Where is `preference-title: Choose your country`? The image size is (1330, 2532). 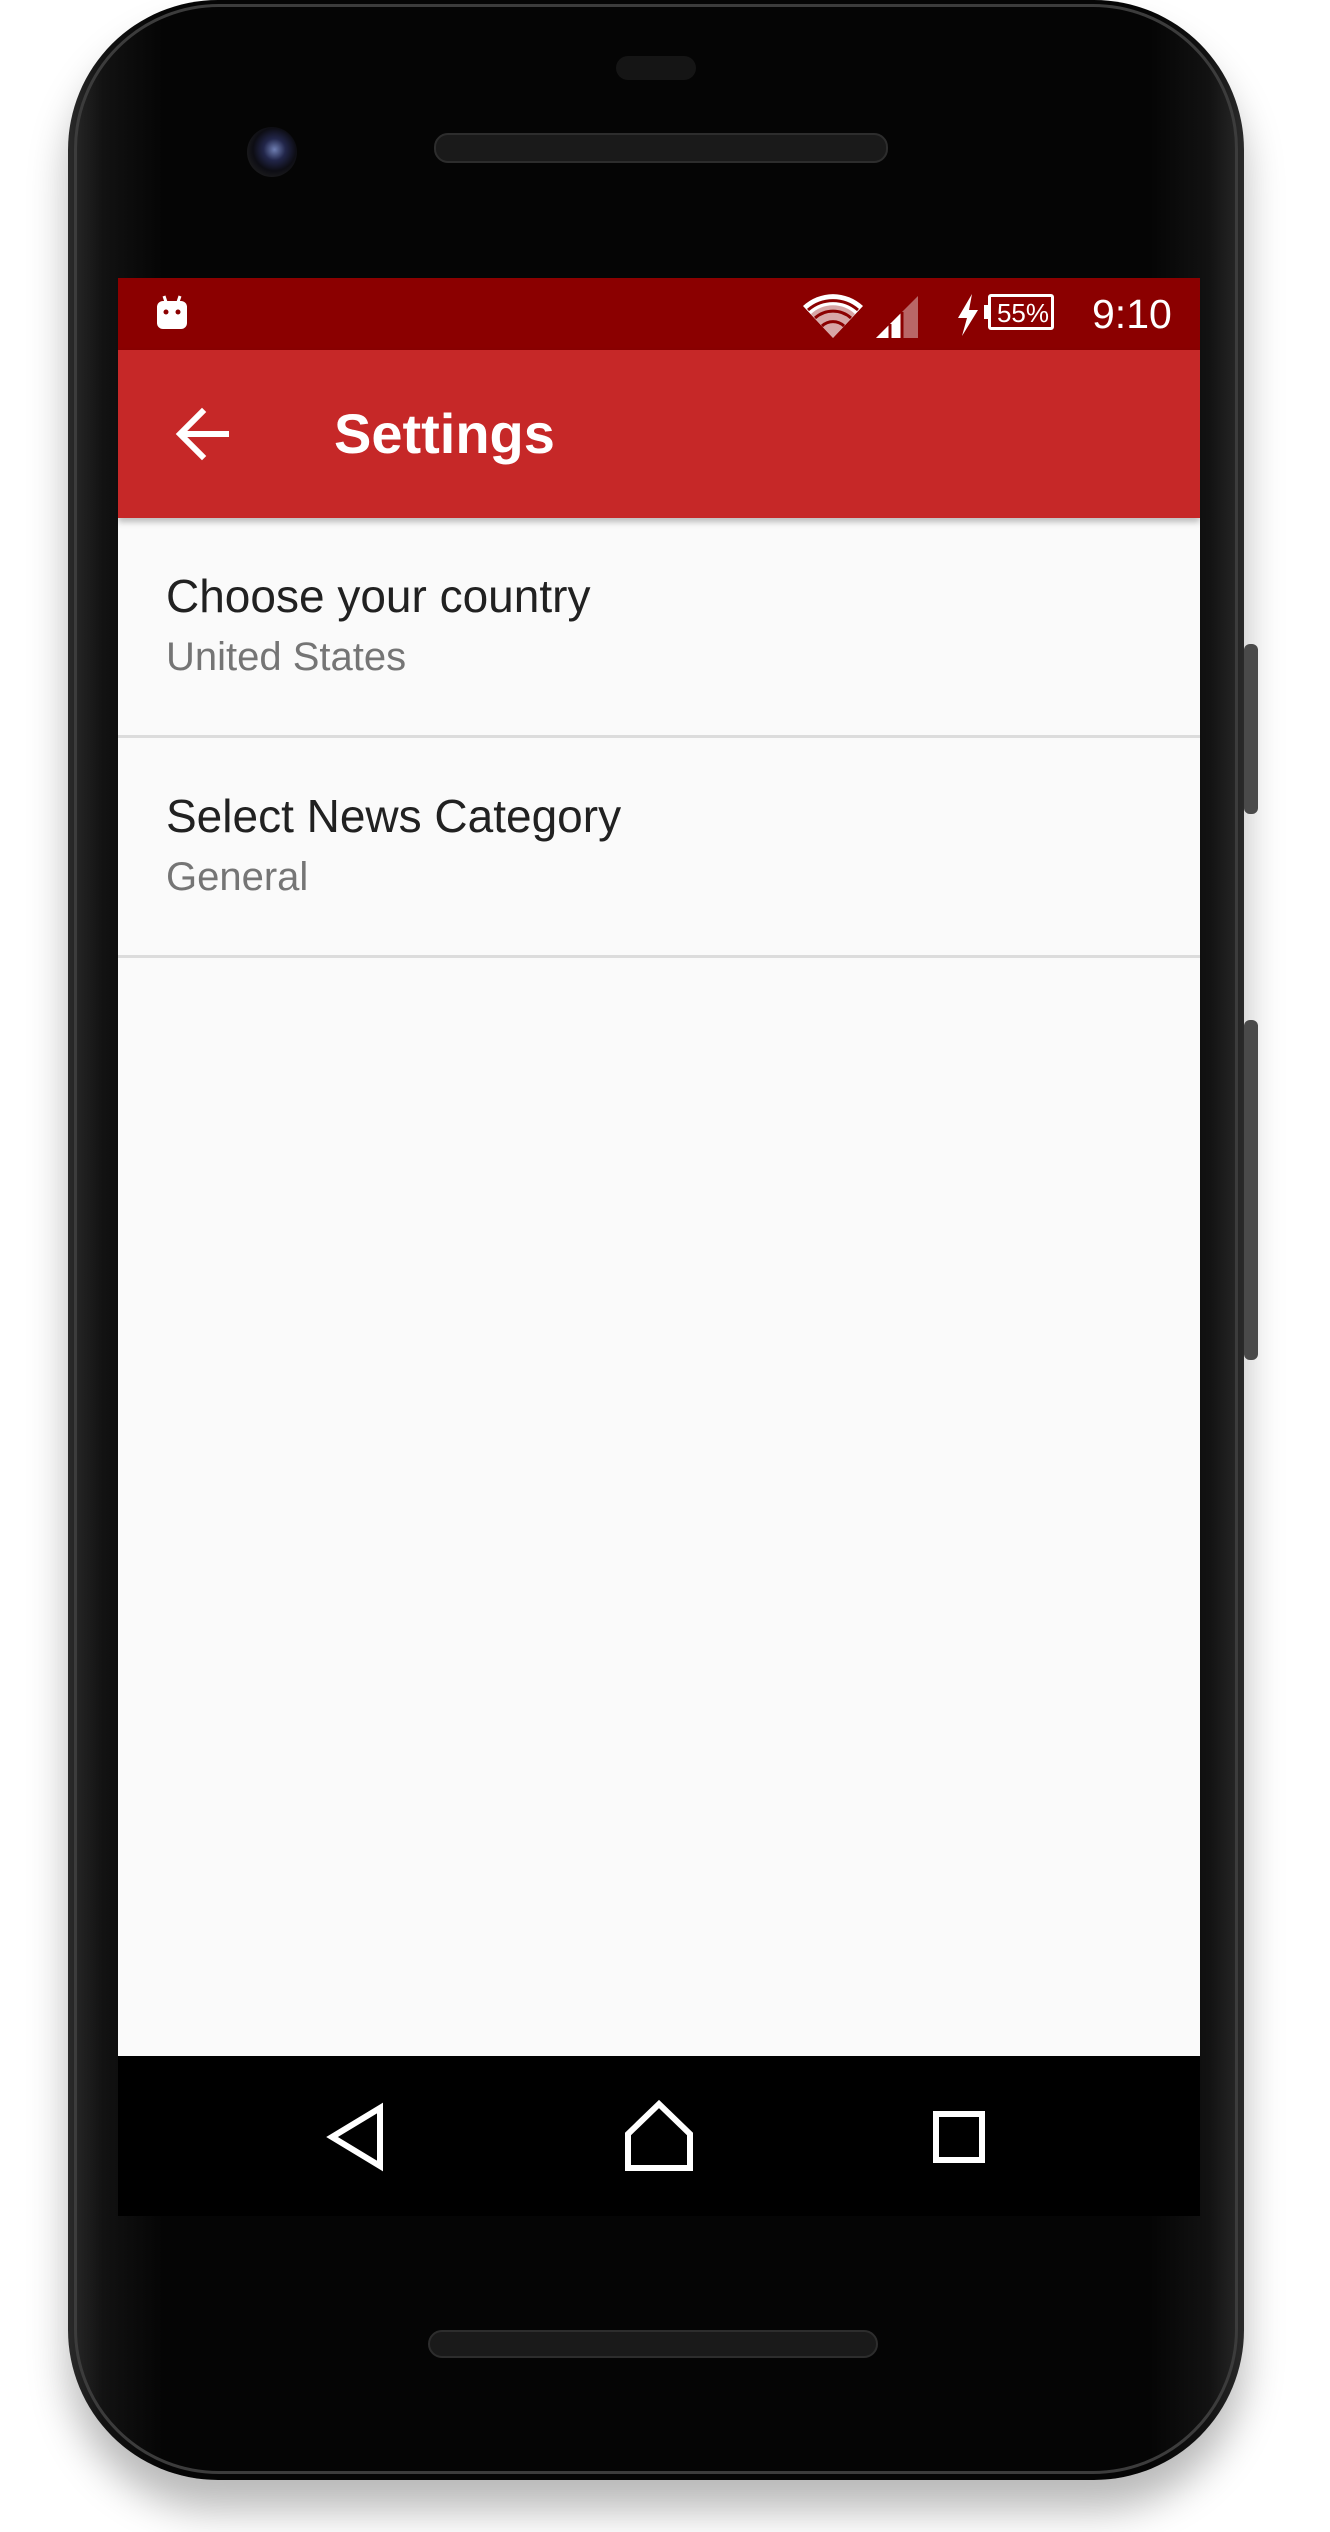 preference-title: Choose your country is located at coordinates (378, 596).